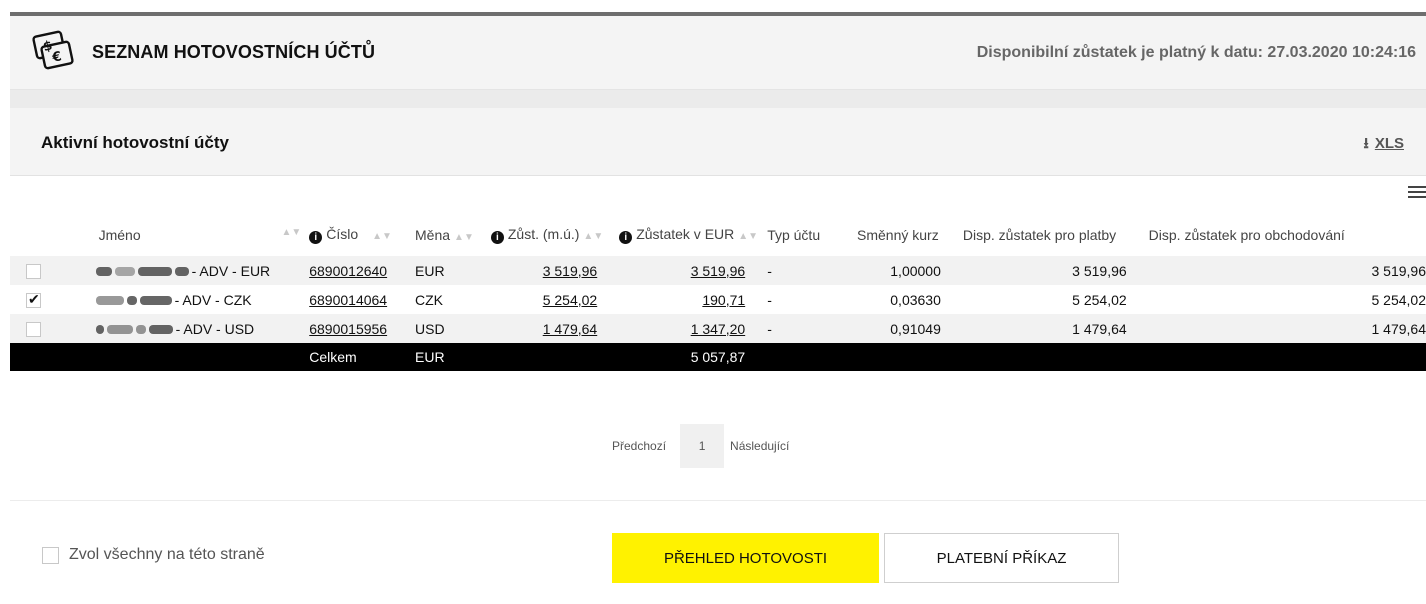 The image size is (1426, 604). What do you see at coordinates (197, 328) in the screenshot?
I see `account-name: - ADV - USD` at bounding box center [197, 328].